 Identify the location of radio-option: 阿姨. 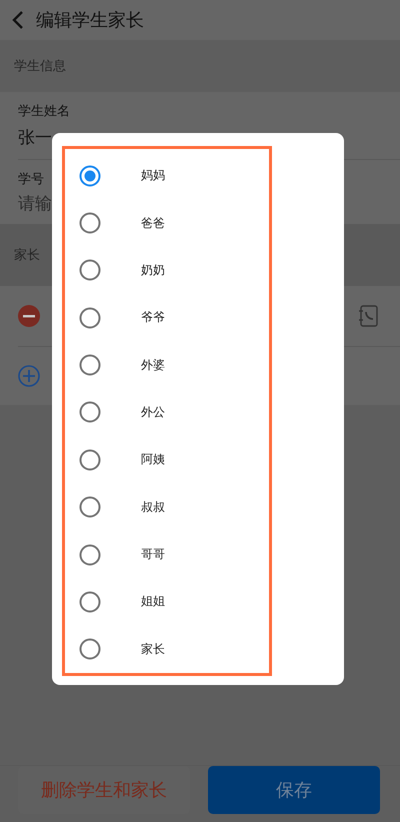
(167, 460).